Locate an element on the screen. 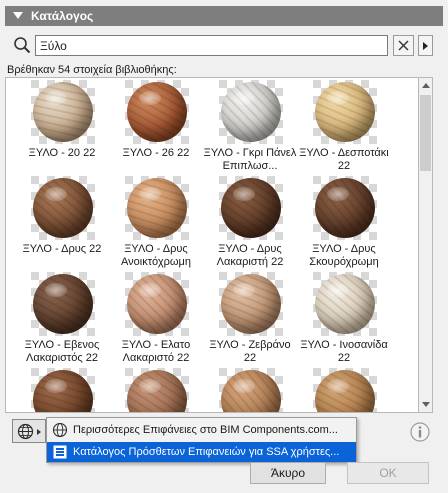  search-icon is located at coordinates (22, 45).